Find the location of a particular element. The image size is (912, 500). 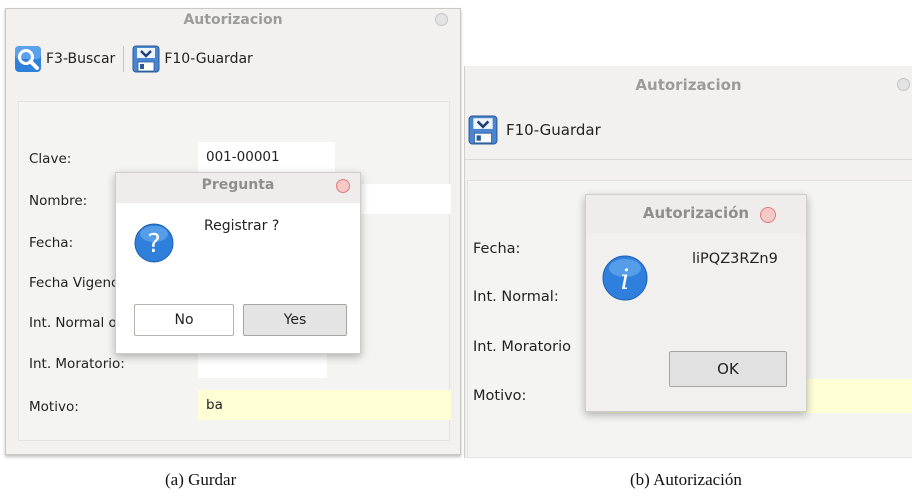

dialog-message: liPQZ3RZn9 is located at coordinates (735, 259).